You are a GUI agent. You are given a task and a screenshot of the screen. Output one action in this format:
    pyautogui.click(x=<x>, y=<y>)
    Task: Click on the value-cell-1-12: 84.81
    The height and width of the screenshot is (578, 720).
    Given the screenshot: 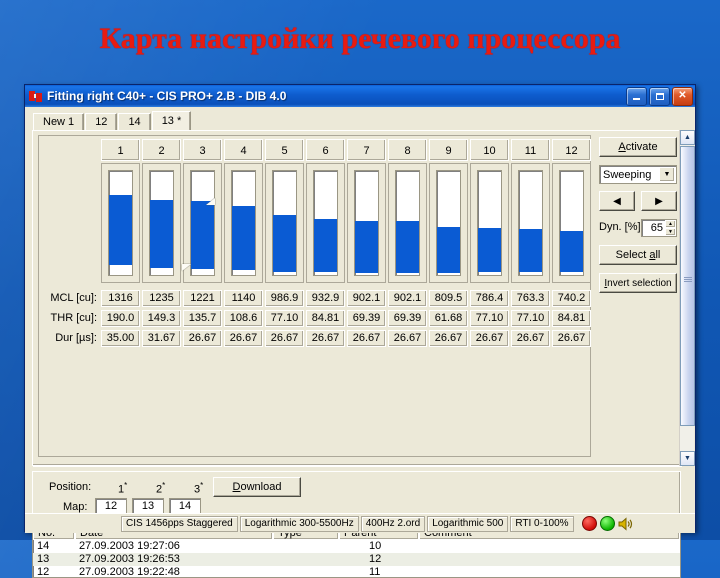 What is the action you would take?
    pyautogui.click(x=571, y=318)
    